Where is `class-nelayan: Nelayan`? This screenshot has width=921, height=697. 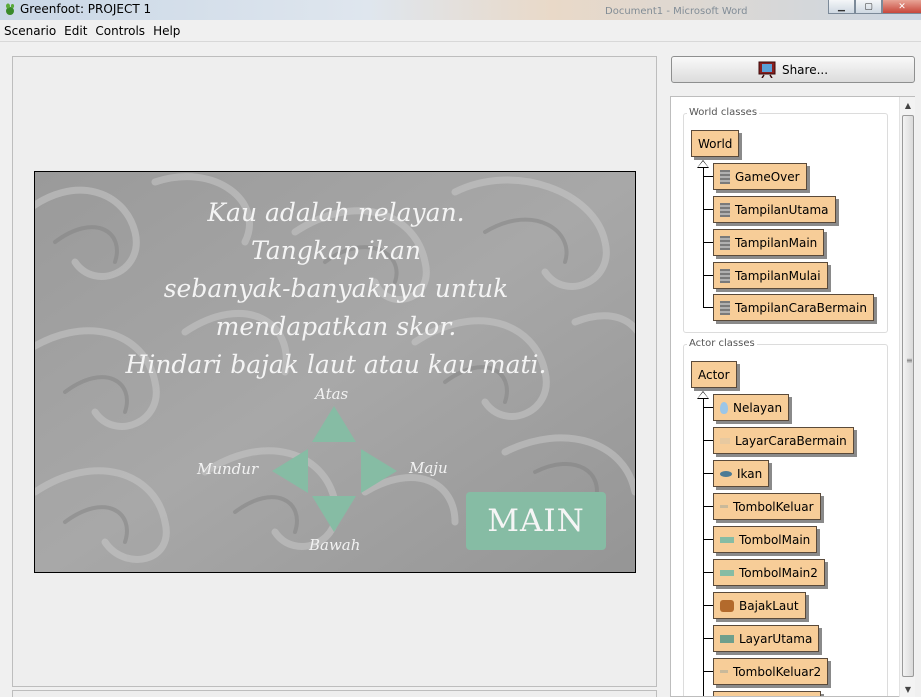 class-nelayan: Nelayan is located at coordinates (751, 407).